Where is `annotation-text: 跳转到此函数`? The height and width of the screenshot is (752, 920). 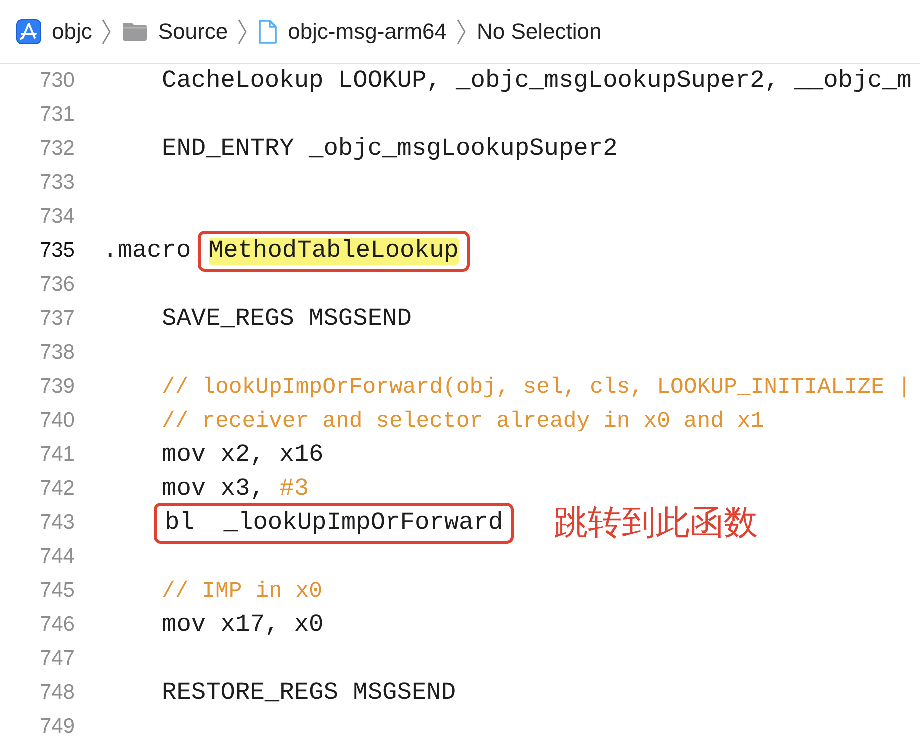 annotation-text: 跳转到此函数 is located at coordinates (656, 523).